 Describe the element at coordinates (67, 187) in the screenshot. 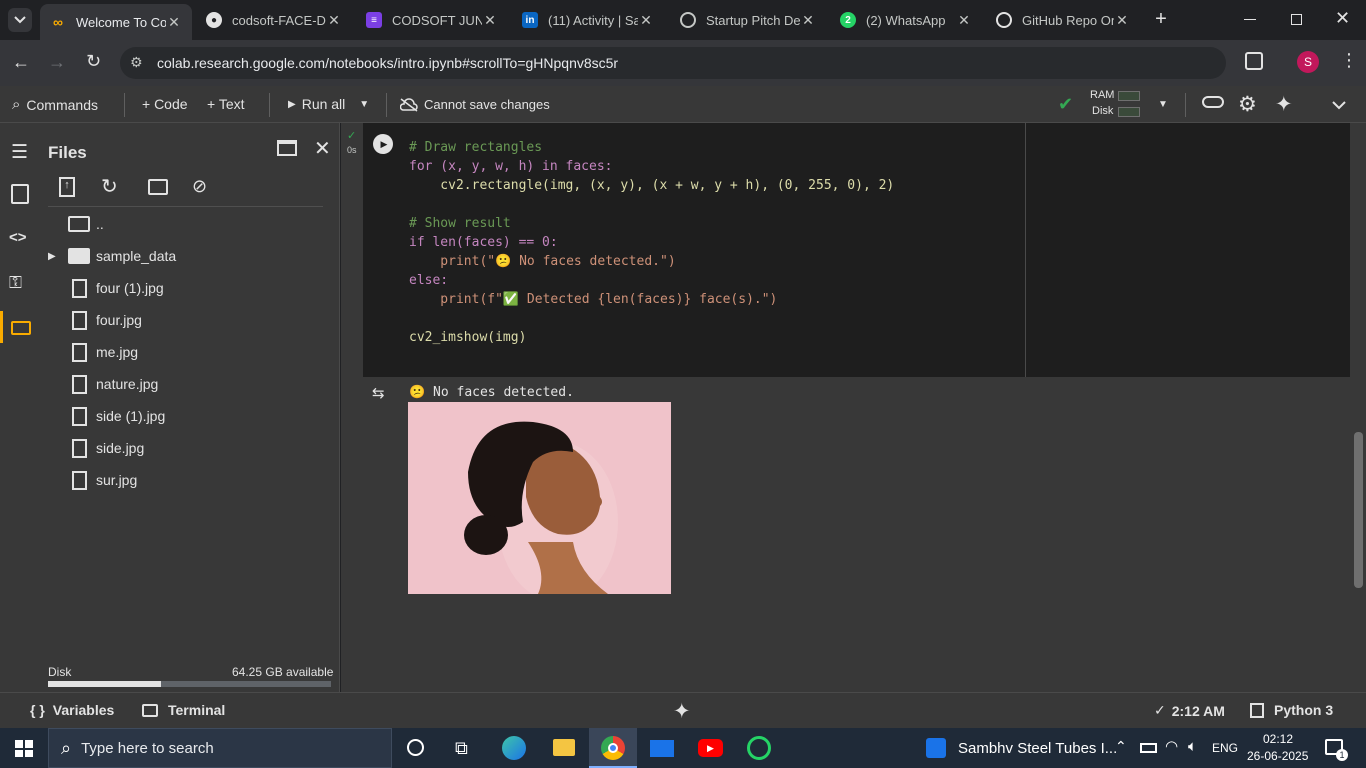

I see `upload-file-icon: ↑` at that location.